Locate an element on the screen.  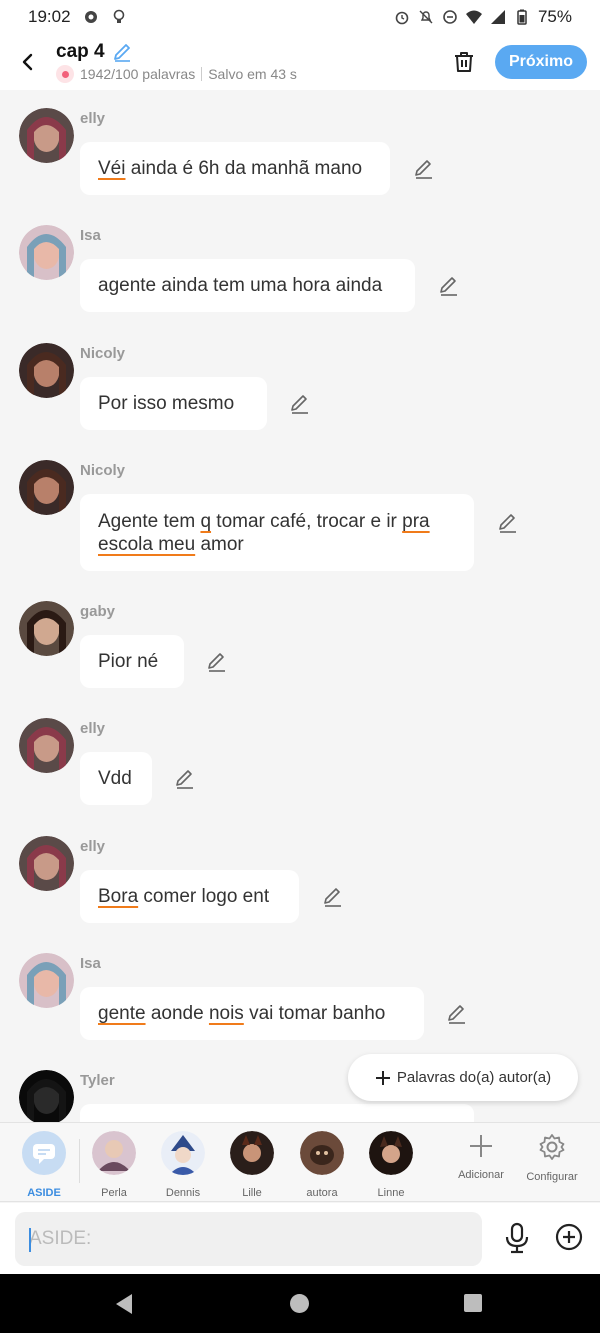
configure-button: Configurar is located at coordinates (552, 1158).